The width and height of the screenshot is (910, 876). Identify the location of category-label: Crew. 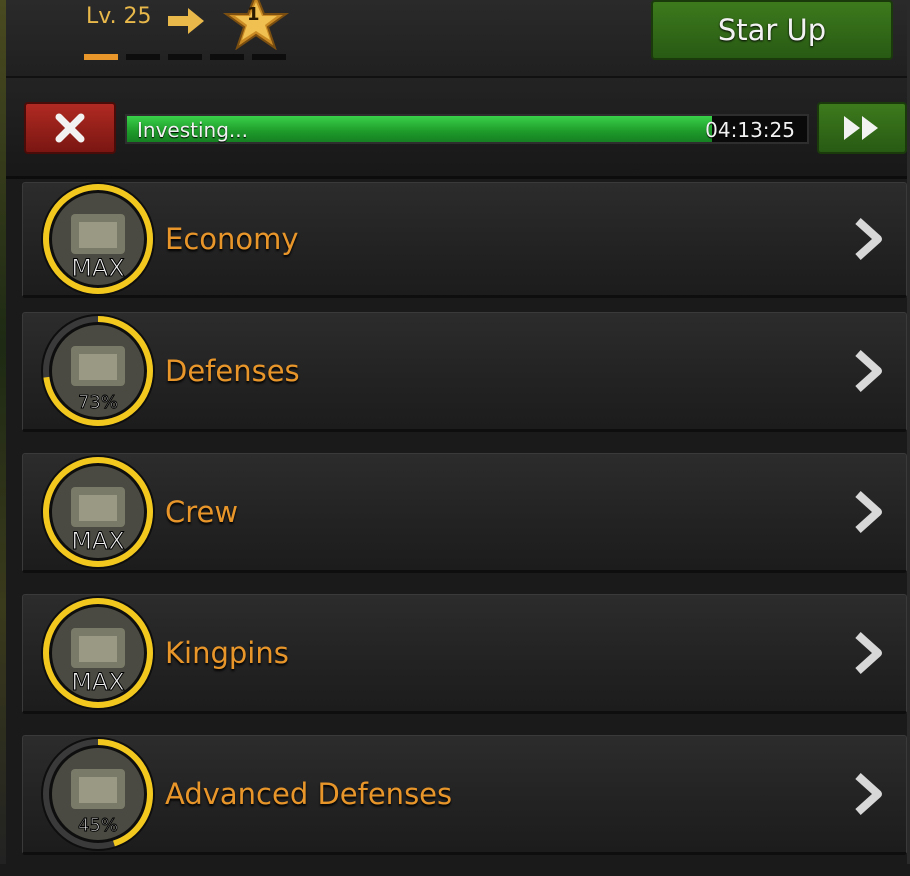
(202, 512).